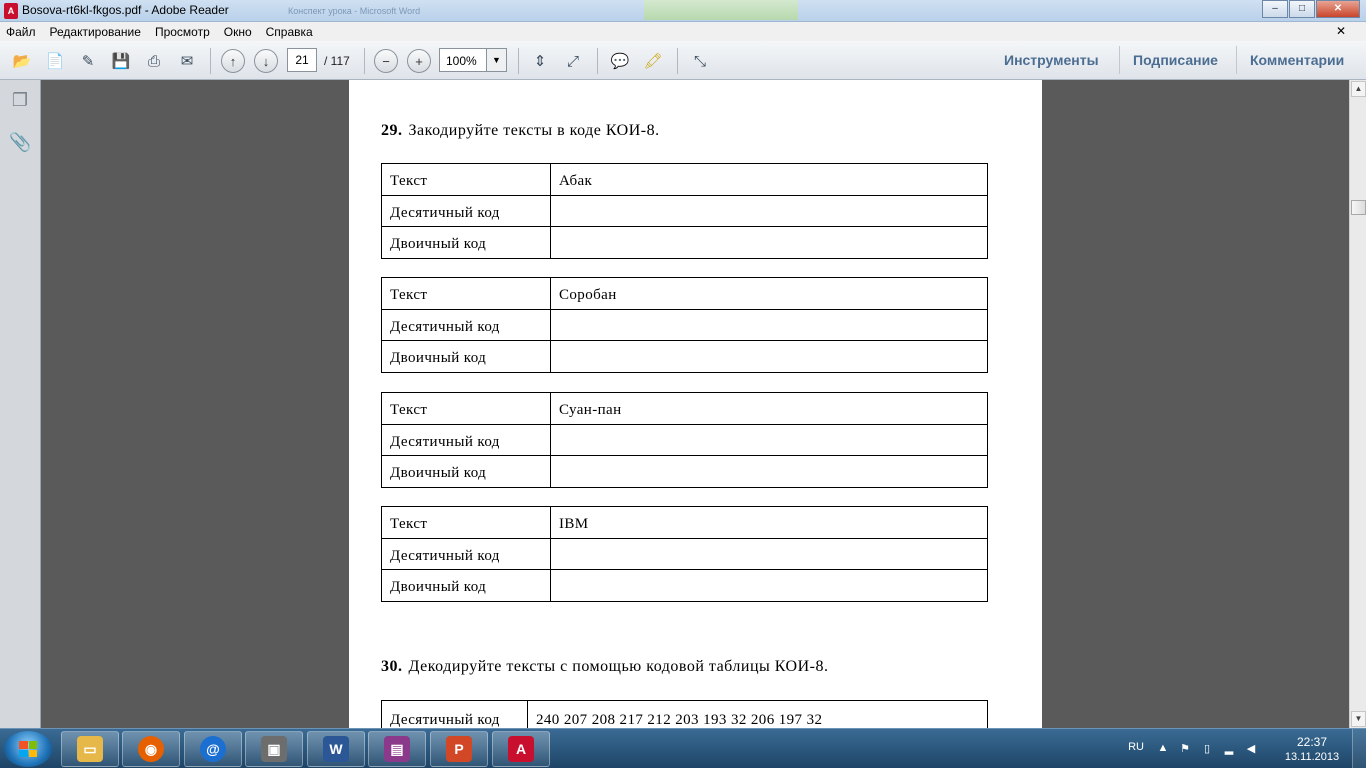 The height and width of the screenshot is (768, 1366). What do you see at coordinates (1297, 60) in the screenshot?
I see `tab-comments: Комментарии` at bounding box center [1297, 60].